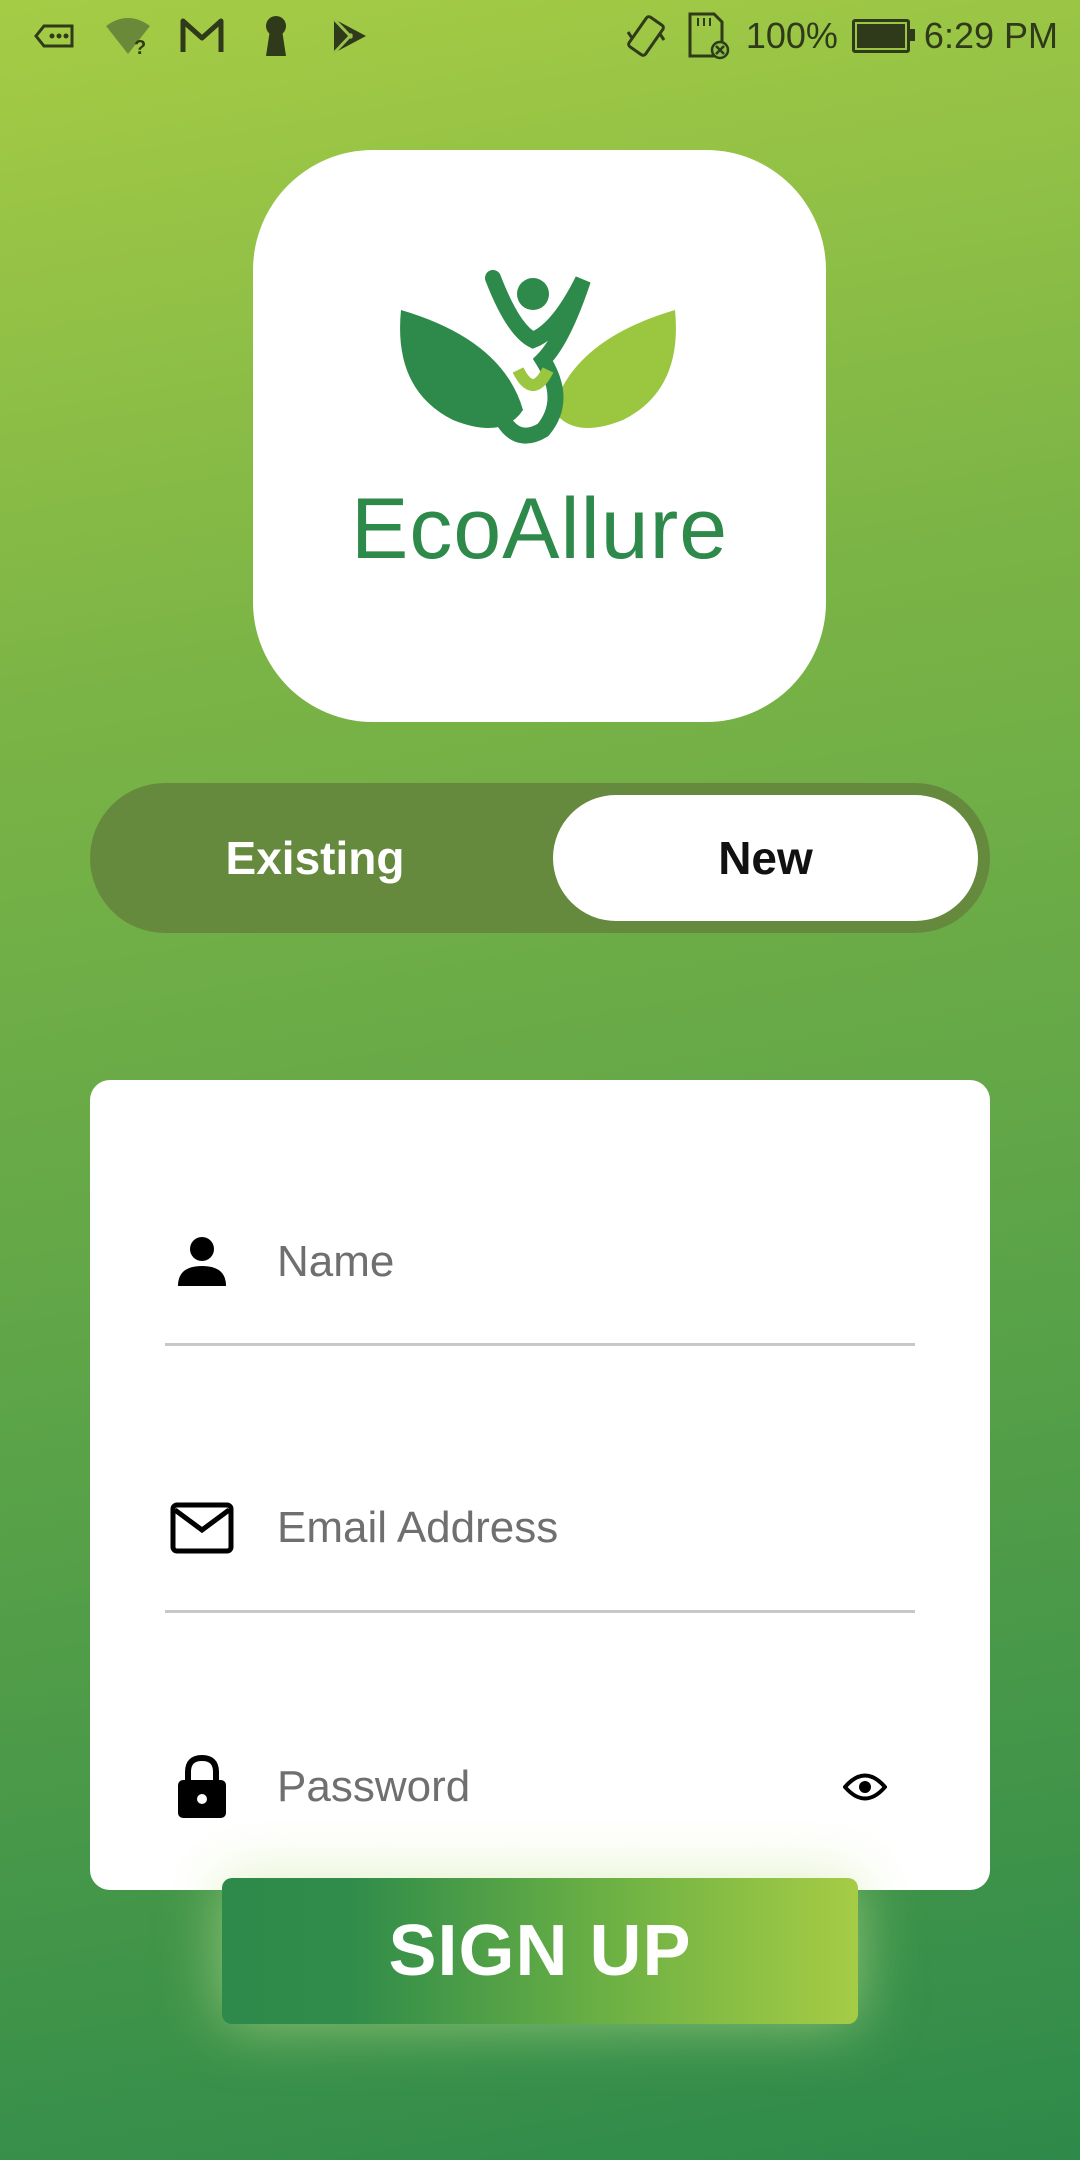 The height and width of the screenshot is (2160, 1080). I want to click on tab-new: New, so click(765, 858).